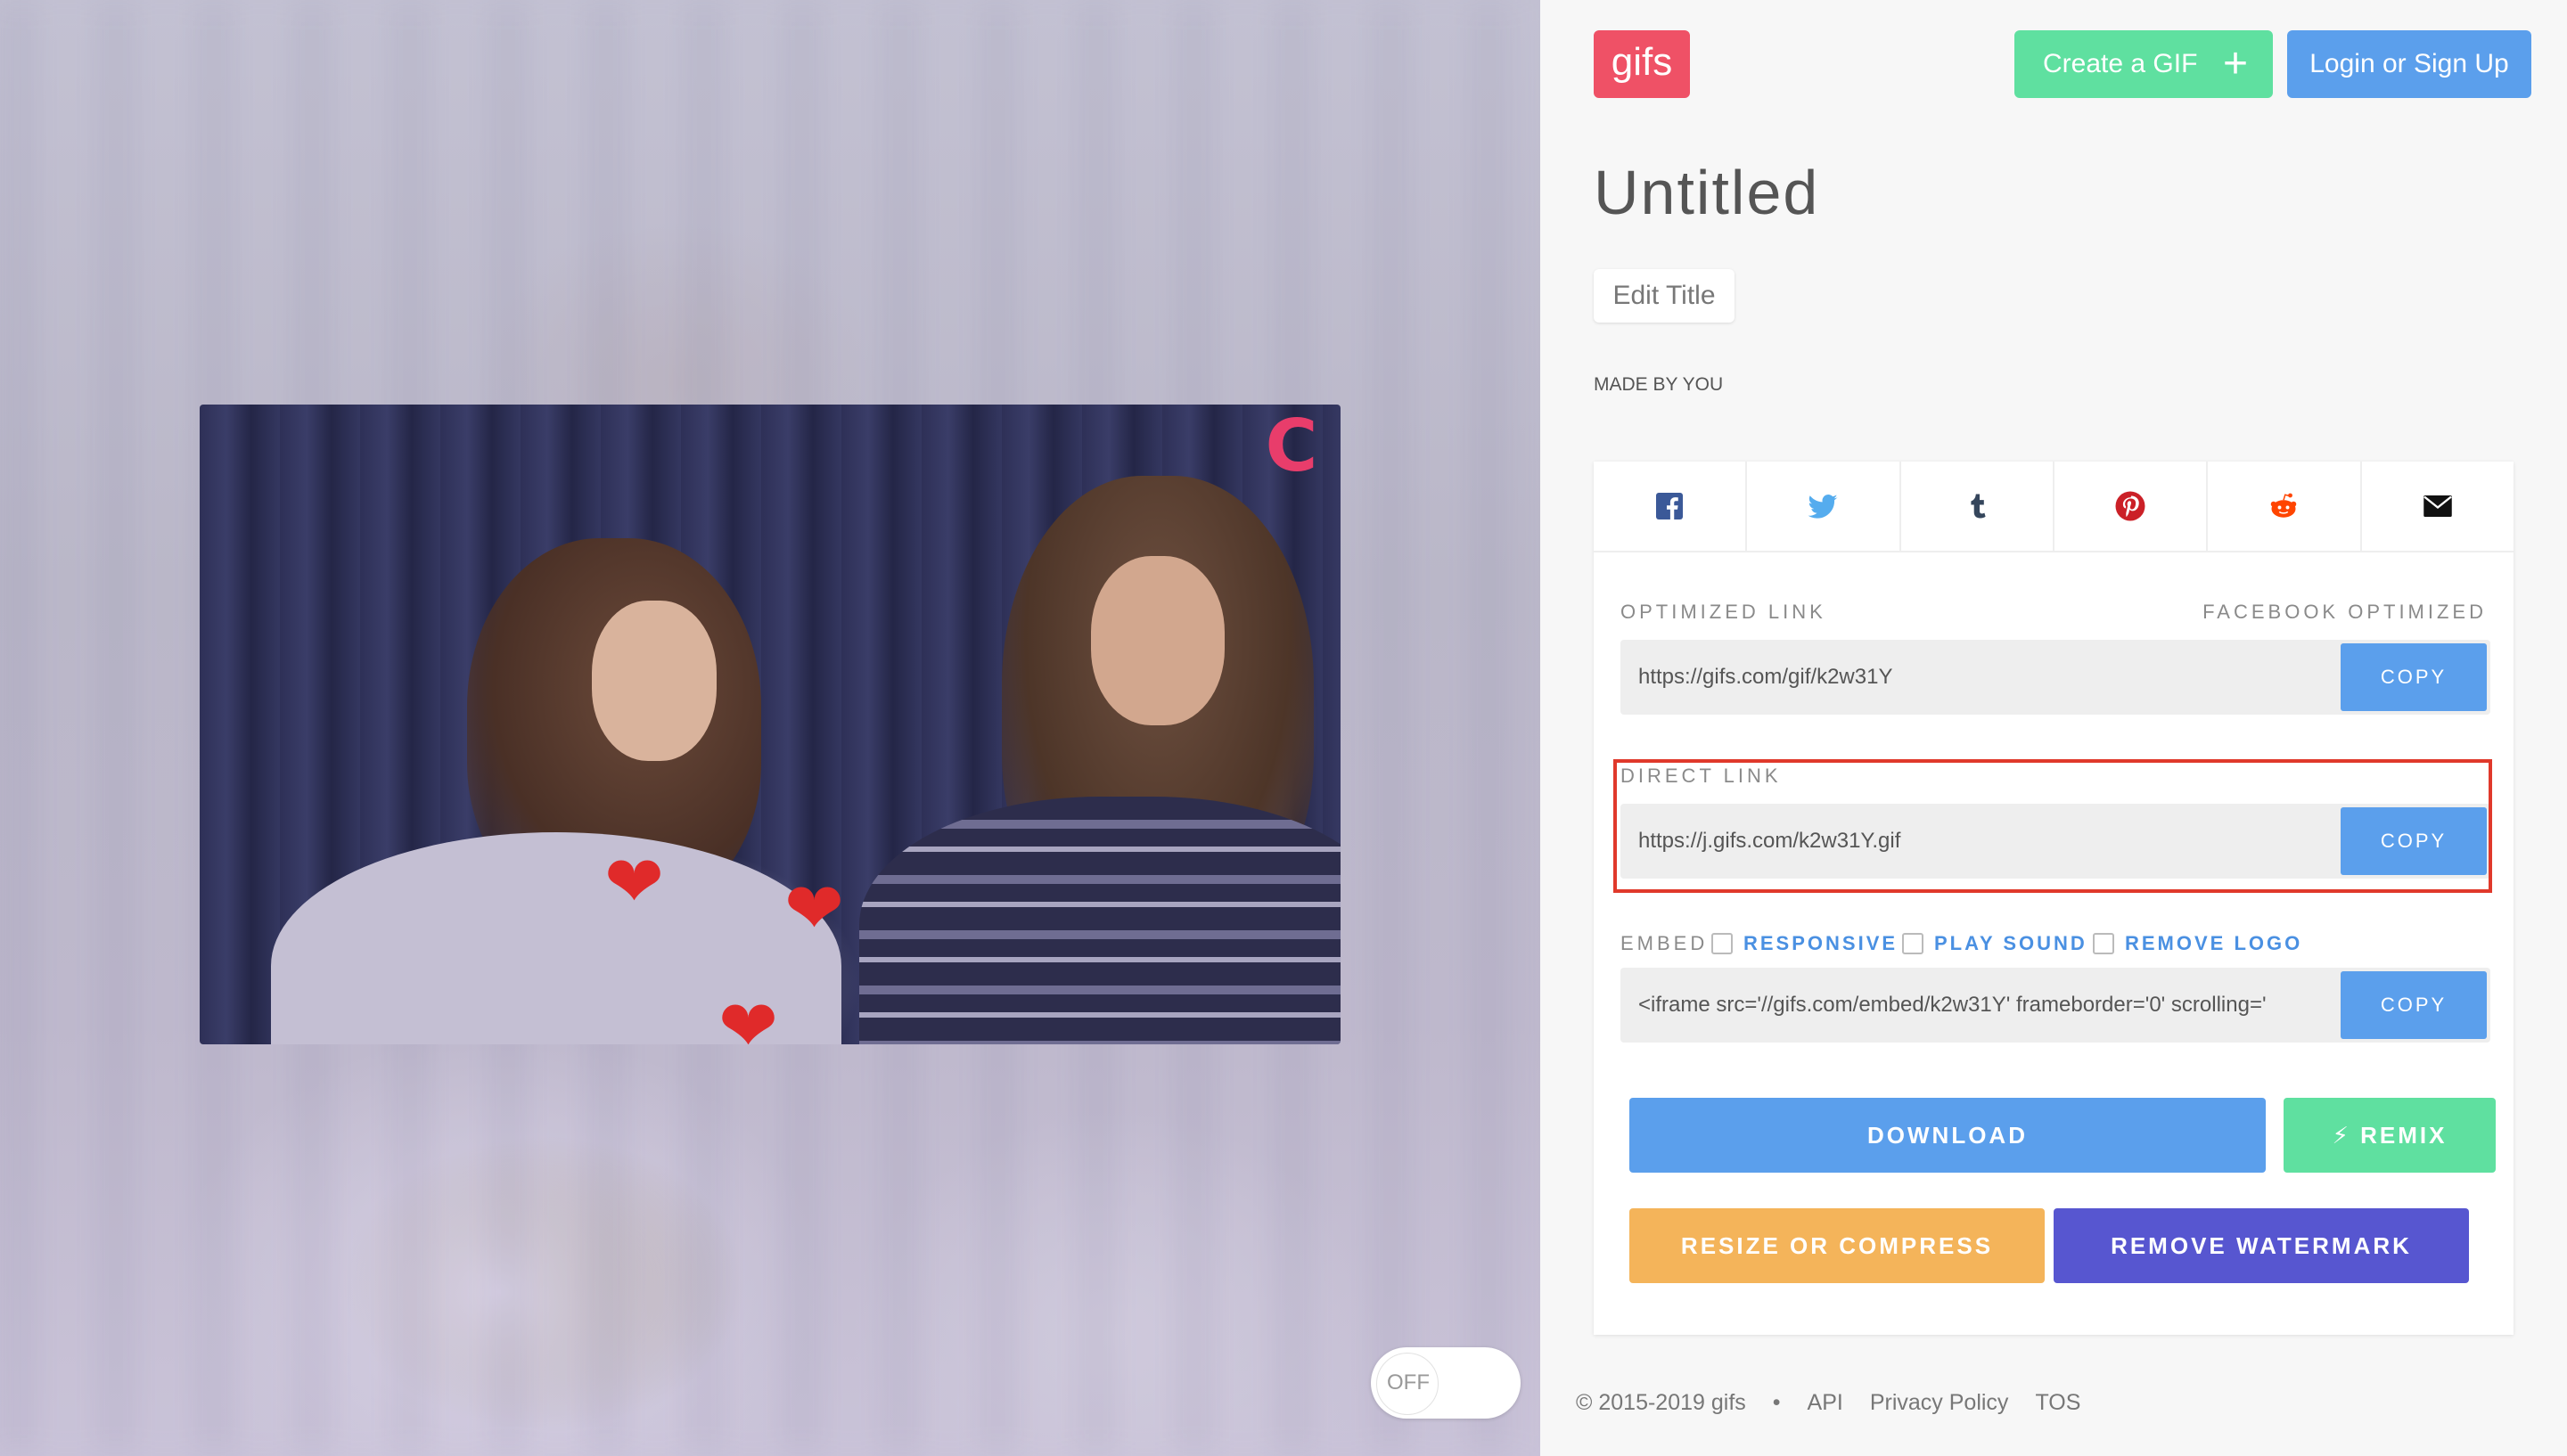  I want to click on copyright-text: © 2015-2019 gifs, so click(1661, 1402).